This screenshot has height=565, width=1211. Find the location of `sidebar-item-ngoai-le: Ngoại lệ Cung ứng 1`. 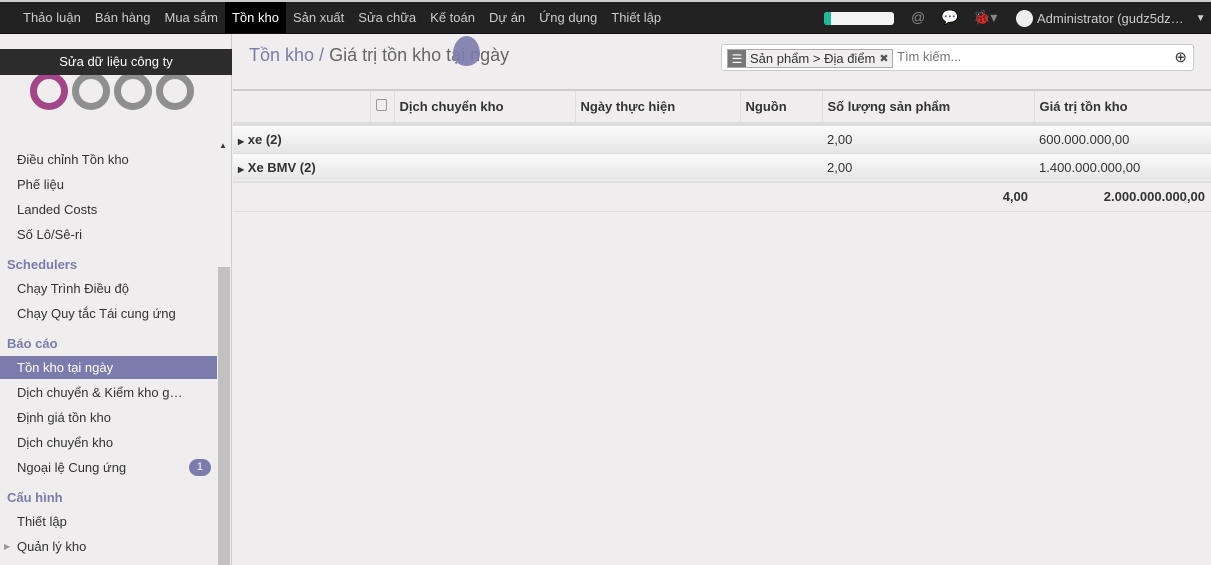

sidebar-item-ngoai-le: Ngoại lệ Cung ứng 1 is located at coordinates (108, 467).